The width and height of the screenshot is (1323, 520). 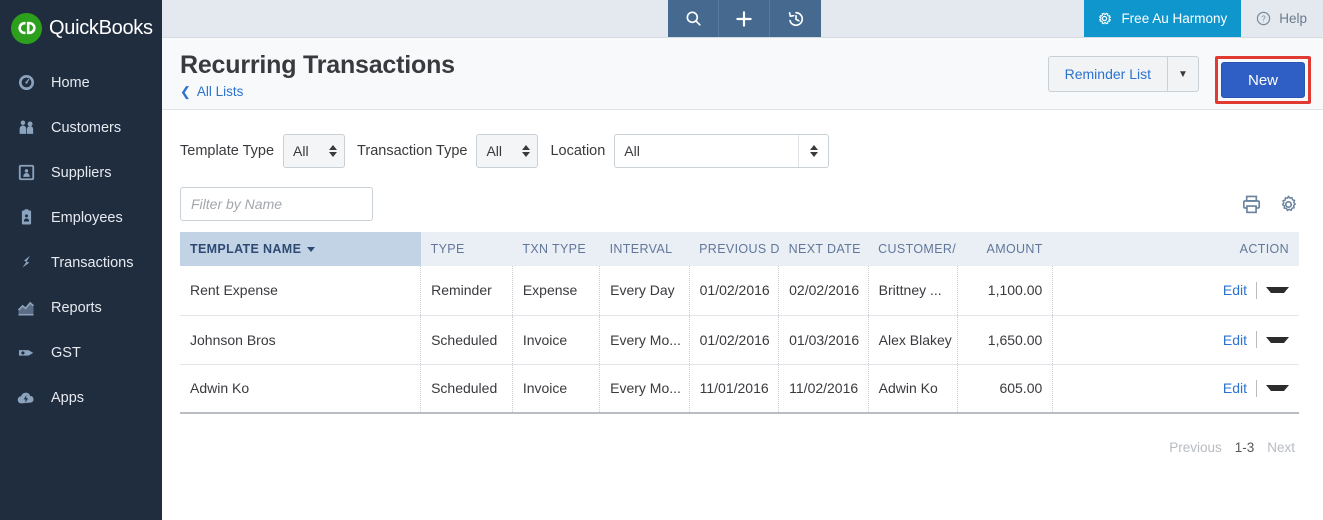 What do you see at coordinates (644, 291) in the screenshot?
I see `cell-interval: Every Day` at bounding box center [644, 291].